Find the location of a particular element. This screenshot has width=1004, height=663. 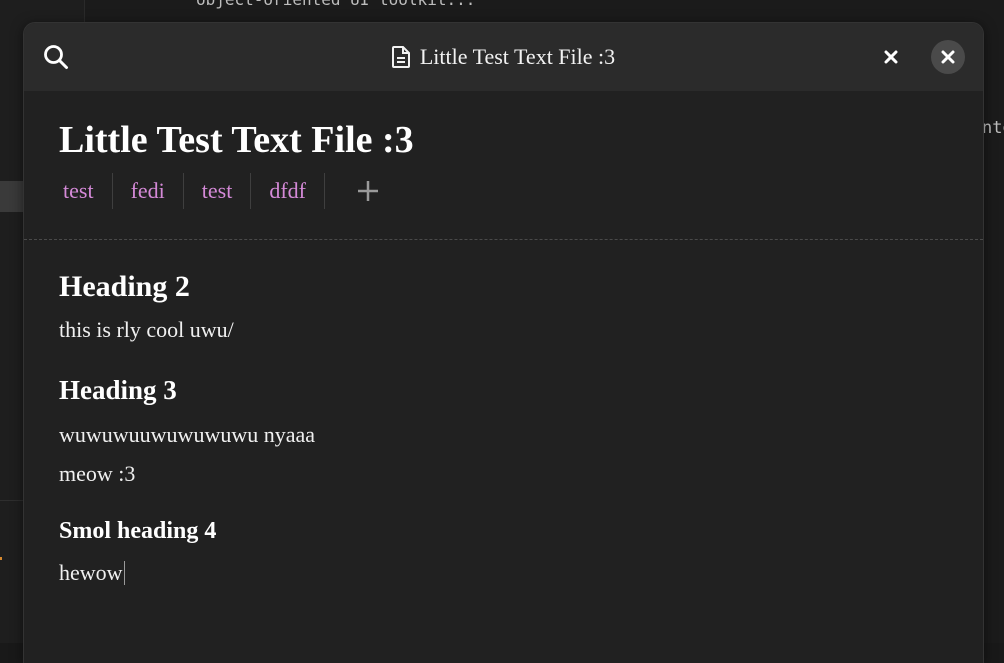

background-marker is located at coordinates (1, 558).